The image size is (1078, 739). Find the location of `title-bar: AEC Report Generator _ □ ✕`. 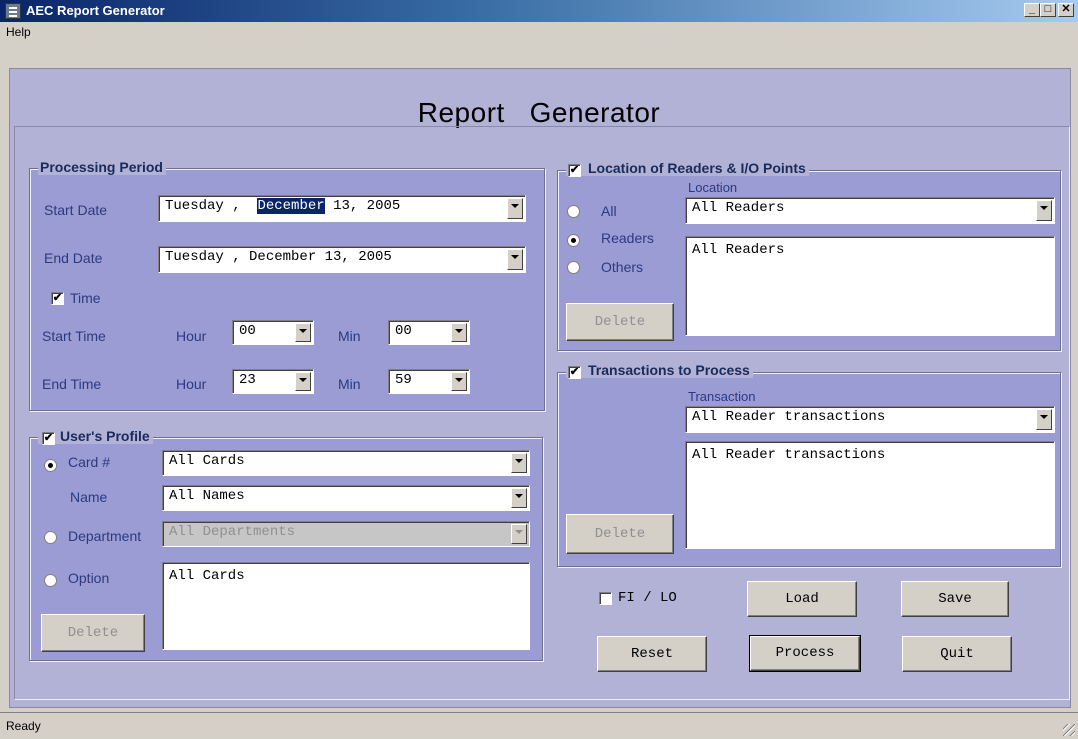

title-bar: AEC Report Generator _ □ ✕ is located at coordinates (539, 11).